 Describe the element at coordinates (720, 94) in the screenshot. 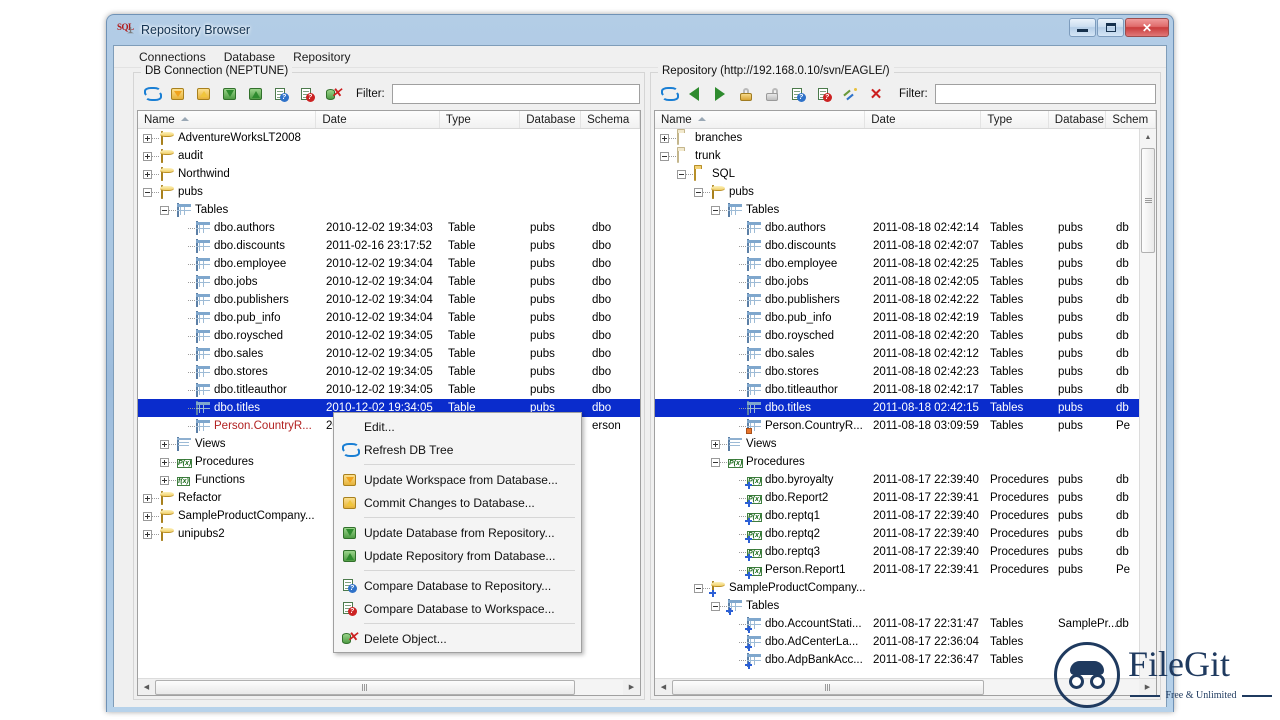

I see `green-arrow-right-icon` at that location.